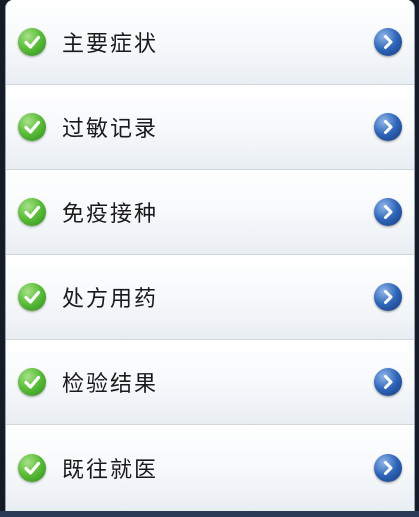 The image size is (419, 517). I want to click on menu-item-label: 主要症状, so click(110, 44).